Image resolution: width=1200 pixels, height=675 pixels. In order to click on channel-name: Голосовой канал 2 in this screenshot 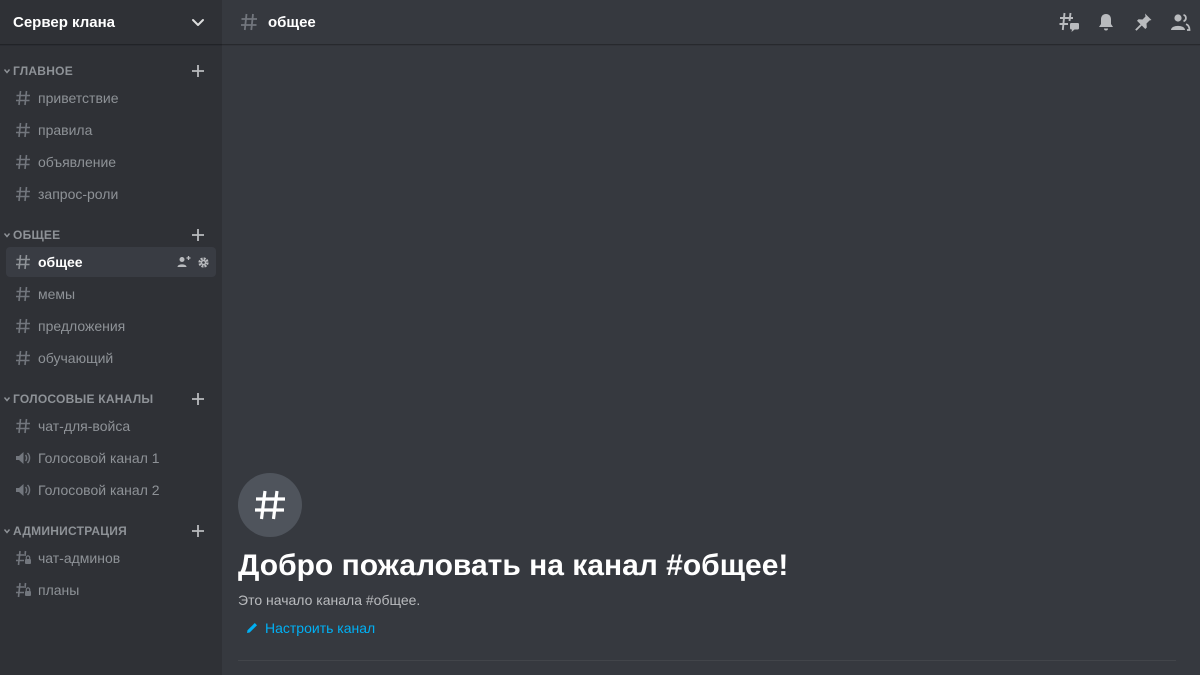, I will do `click(99, 490)`.